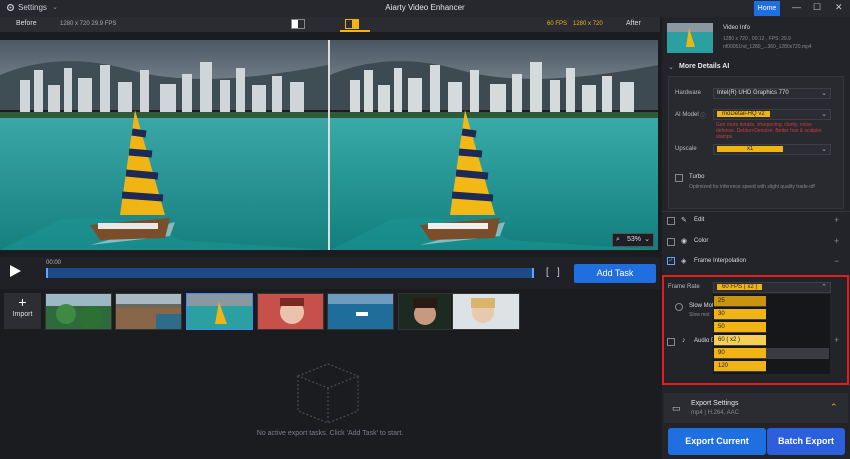  Describe the element at coordinates (736, 28) in the screenshot. I see `video-info-title: Video Info` at that location.